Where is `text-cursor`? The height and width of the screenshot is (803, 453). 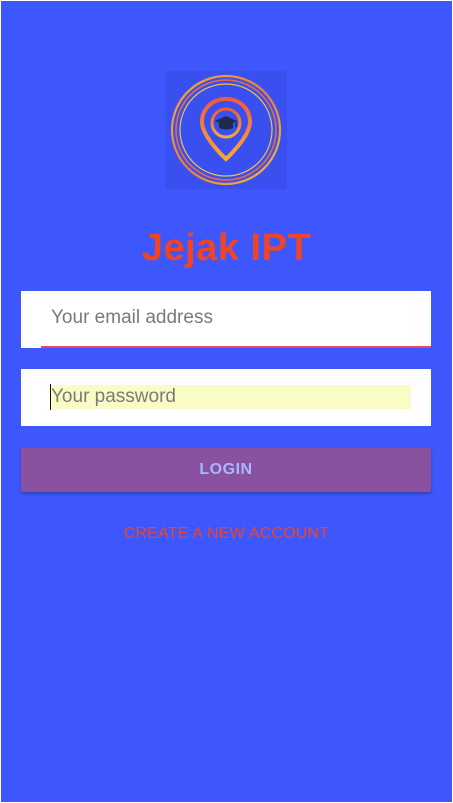
text-cursor is located at coordinates (50, 397).